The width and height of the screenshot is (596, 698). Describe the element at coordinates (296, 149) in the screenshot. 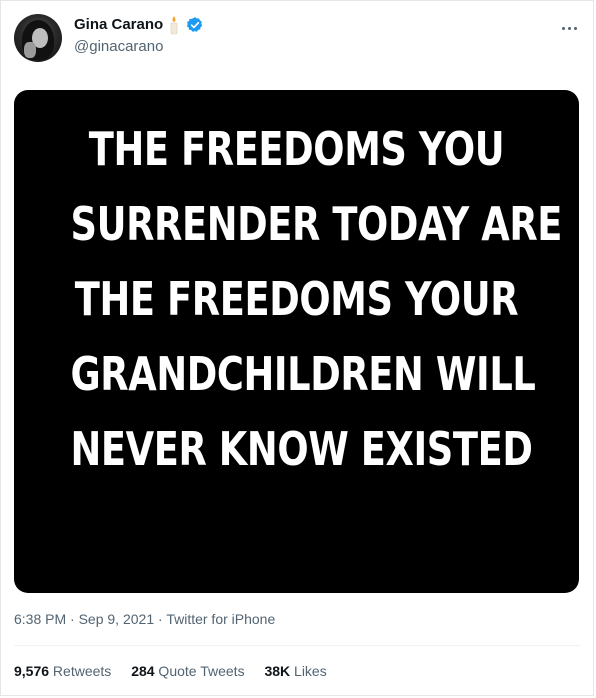

I see `image-text-line: THE FREEDOMS YOU` at that location.